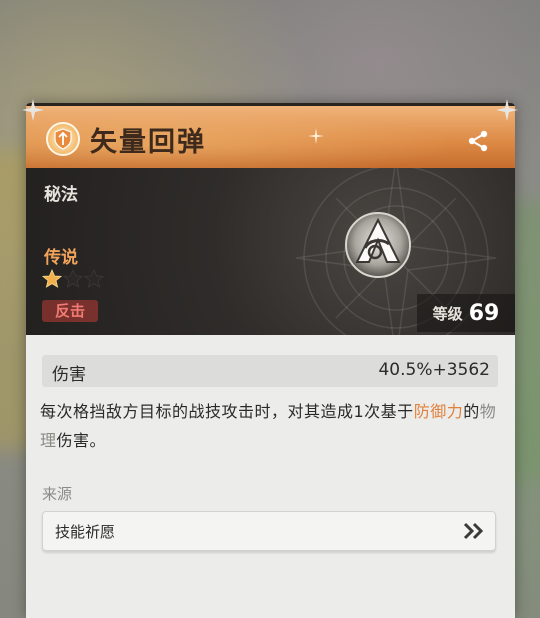 This screenshot has width=540, height=618. I want to click on stat-value: 40.5%+3562, so click(434, 370).